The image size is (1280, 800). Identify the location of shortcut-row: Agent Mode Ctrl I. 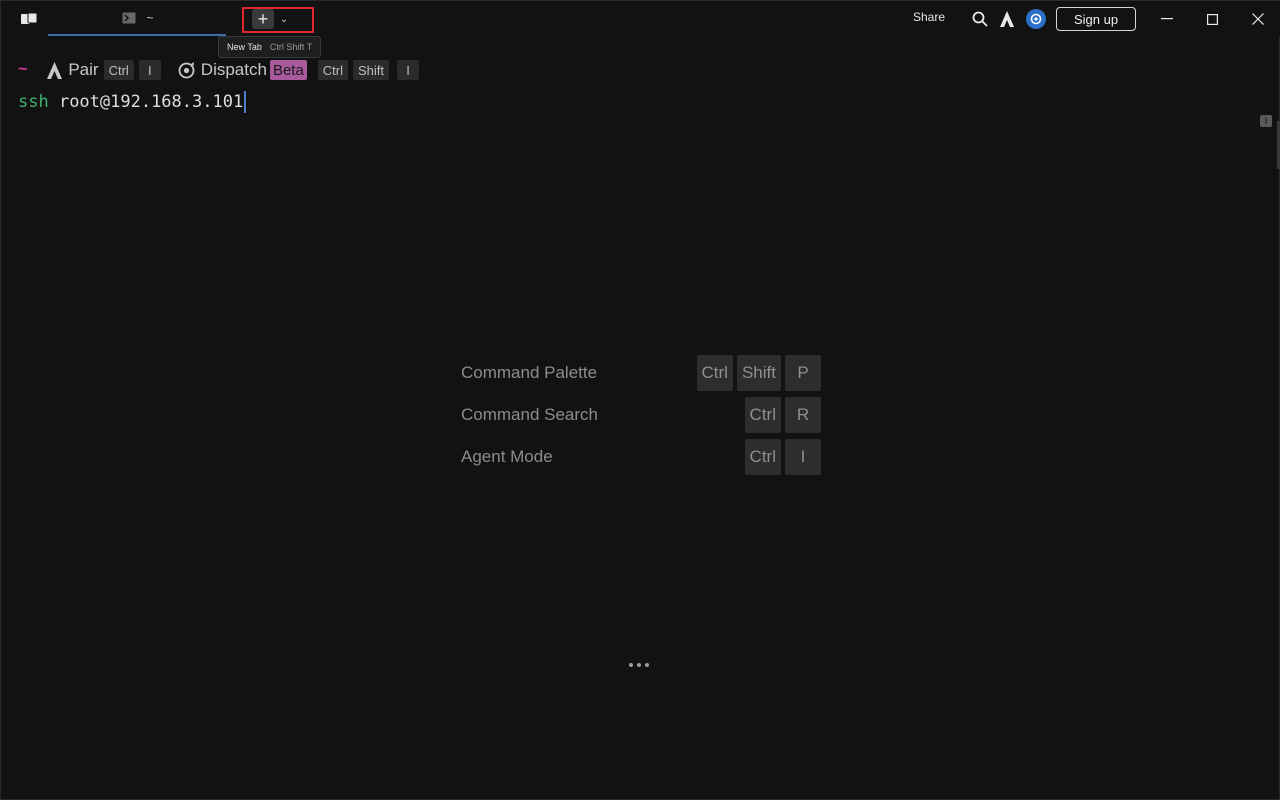
(641, 460).